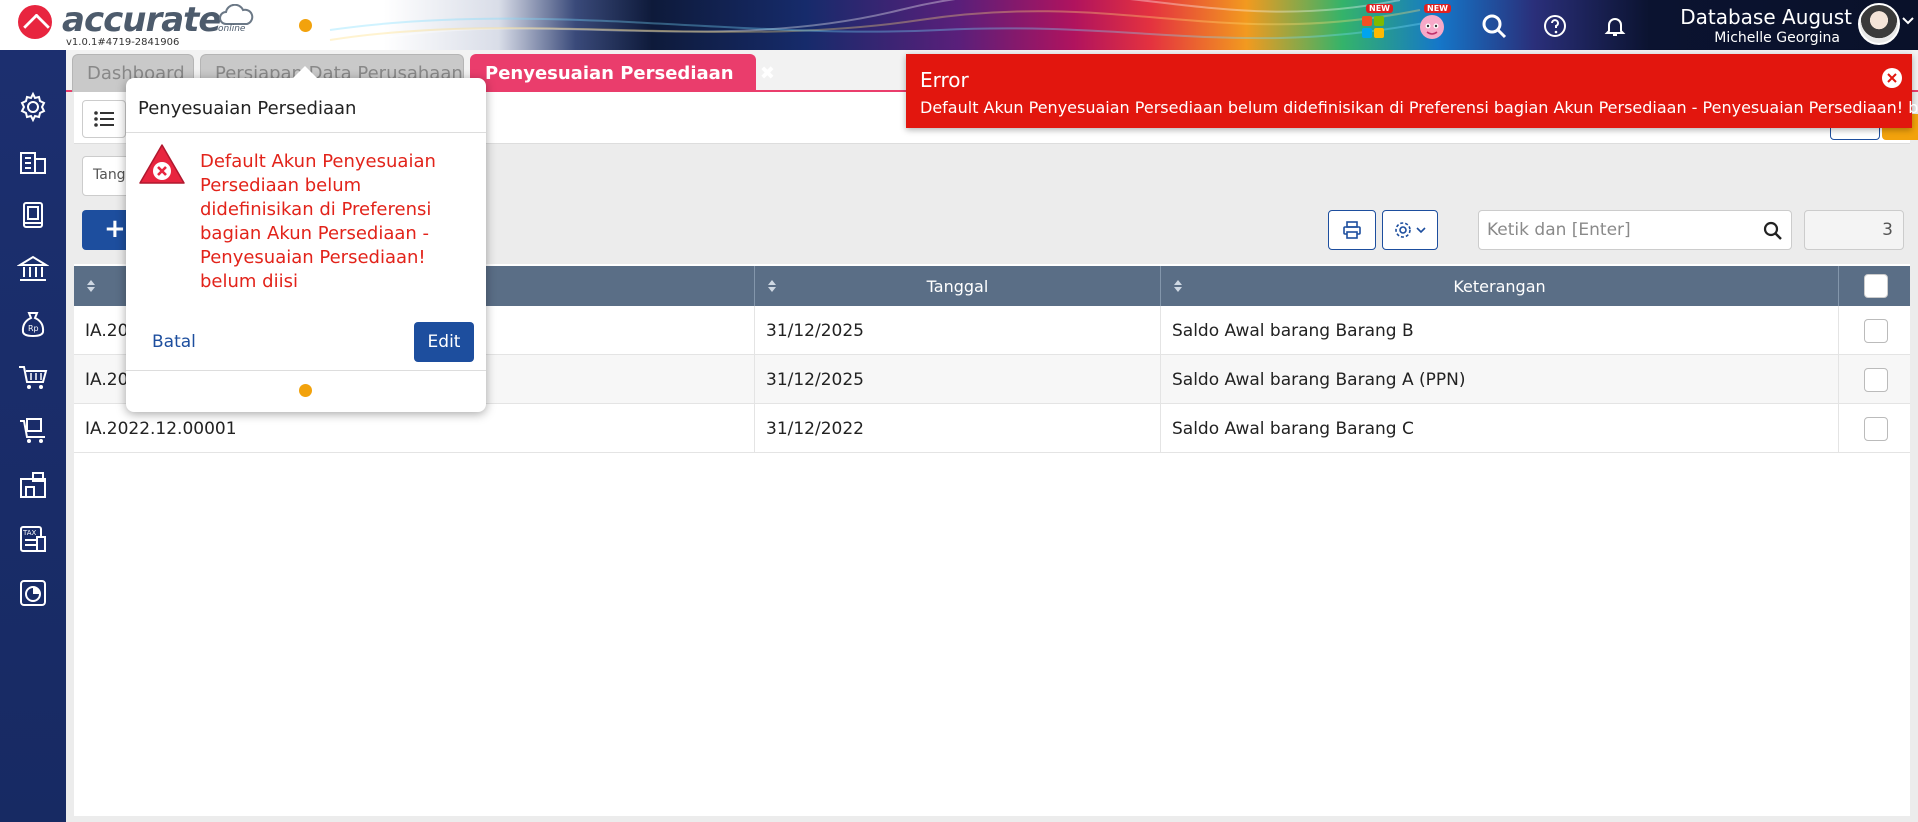 Image resolution: width=1918 pixels, height=822 pixels. I want to click on database-name: Database August, so click(1766, 17).